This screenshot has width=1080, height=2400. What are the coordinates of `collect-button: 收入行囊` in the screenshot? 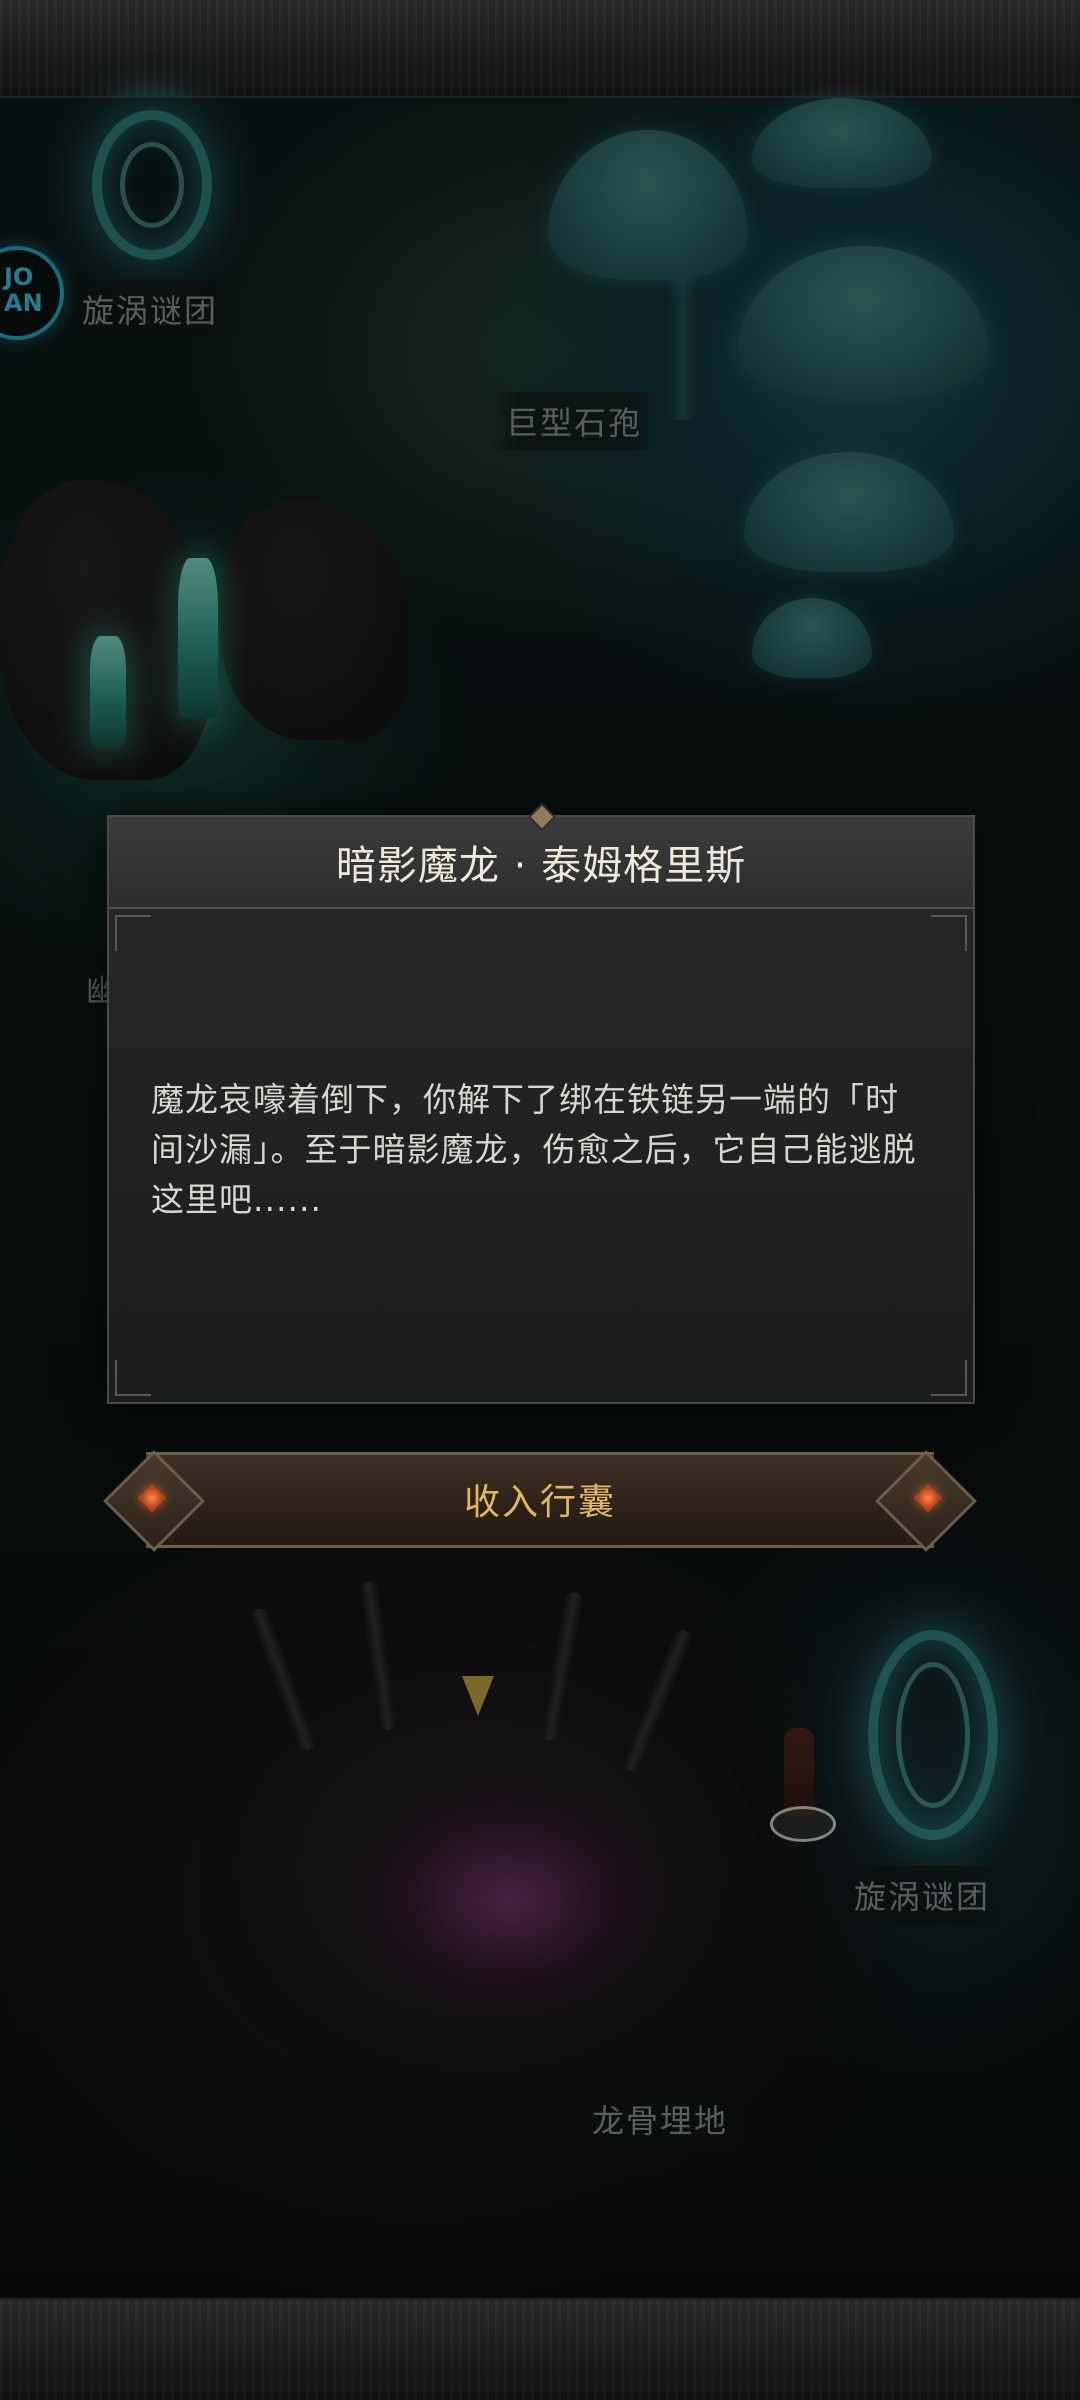 It's located at (540, 1501).